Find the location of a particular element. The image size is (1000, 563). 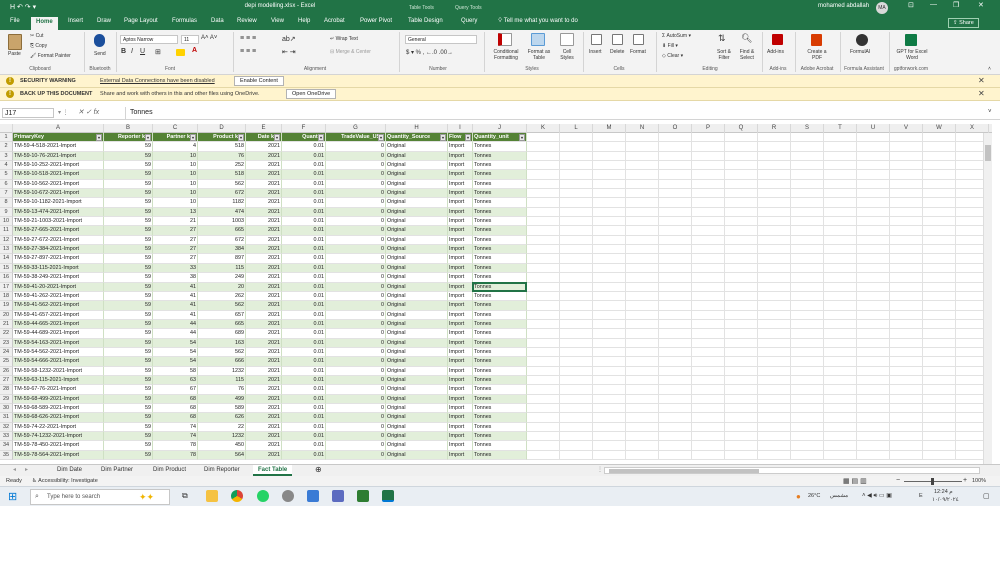

table-cell: TM-59-63-115-2021-Import is located at coordinates (58, 380).